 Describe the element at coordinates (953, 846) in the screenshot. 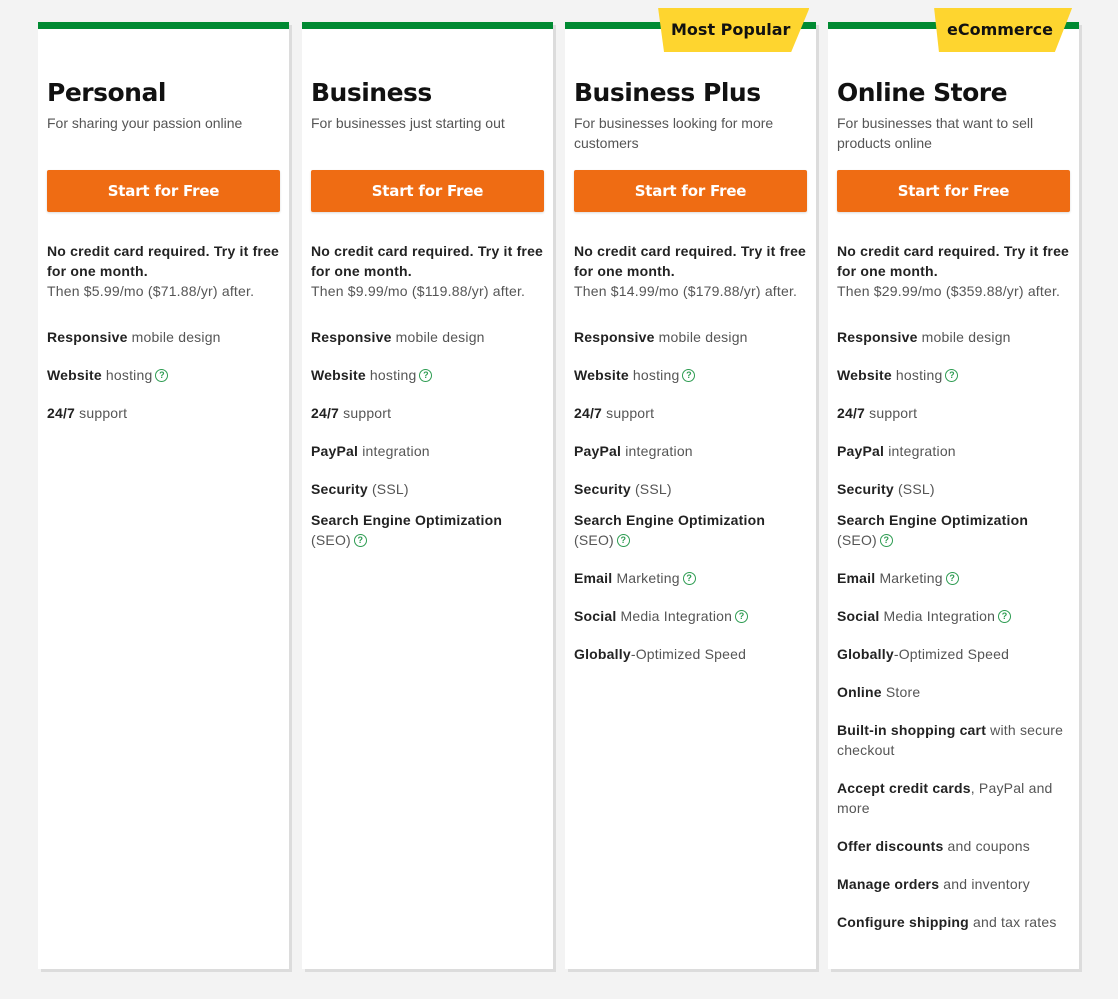

I see `feature-item: Offer discounts and coupons` at that location.